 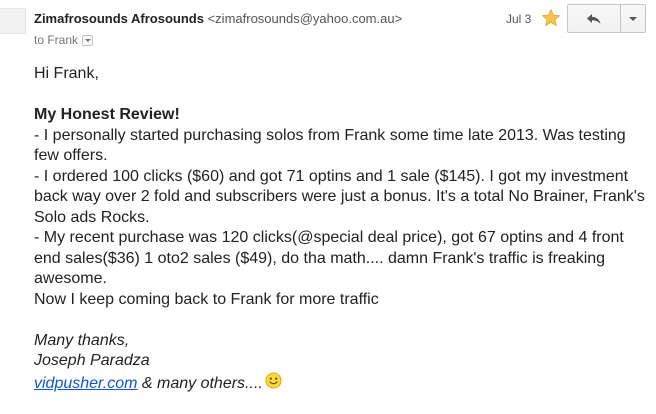 What do you see at coordinates (88, 40) in the screenshot?
I see `details-dropdown-icon` at bounding box center [88, 40].